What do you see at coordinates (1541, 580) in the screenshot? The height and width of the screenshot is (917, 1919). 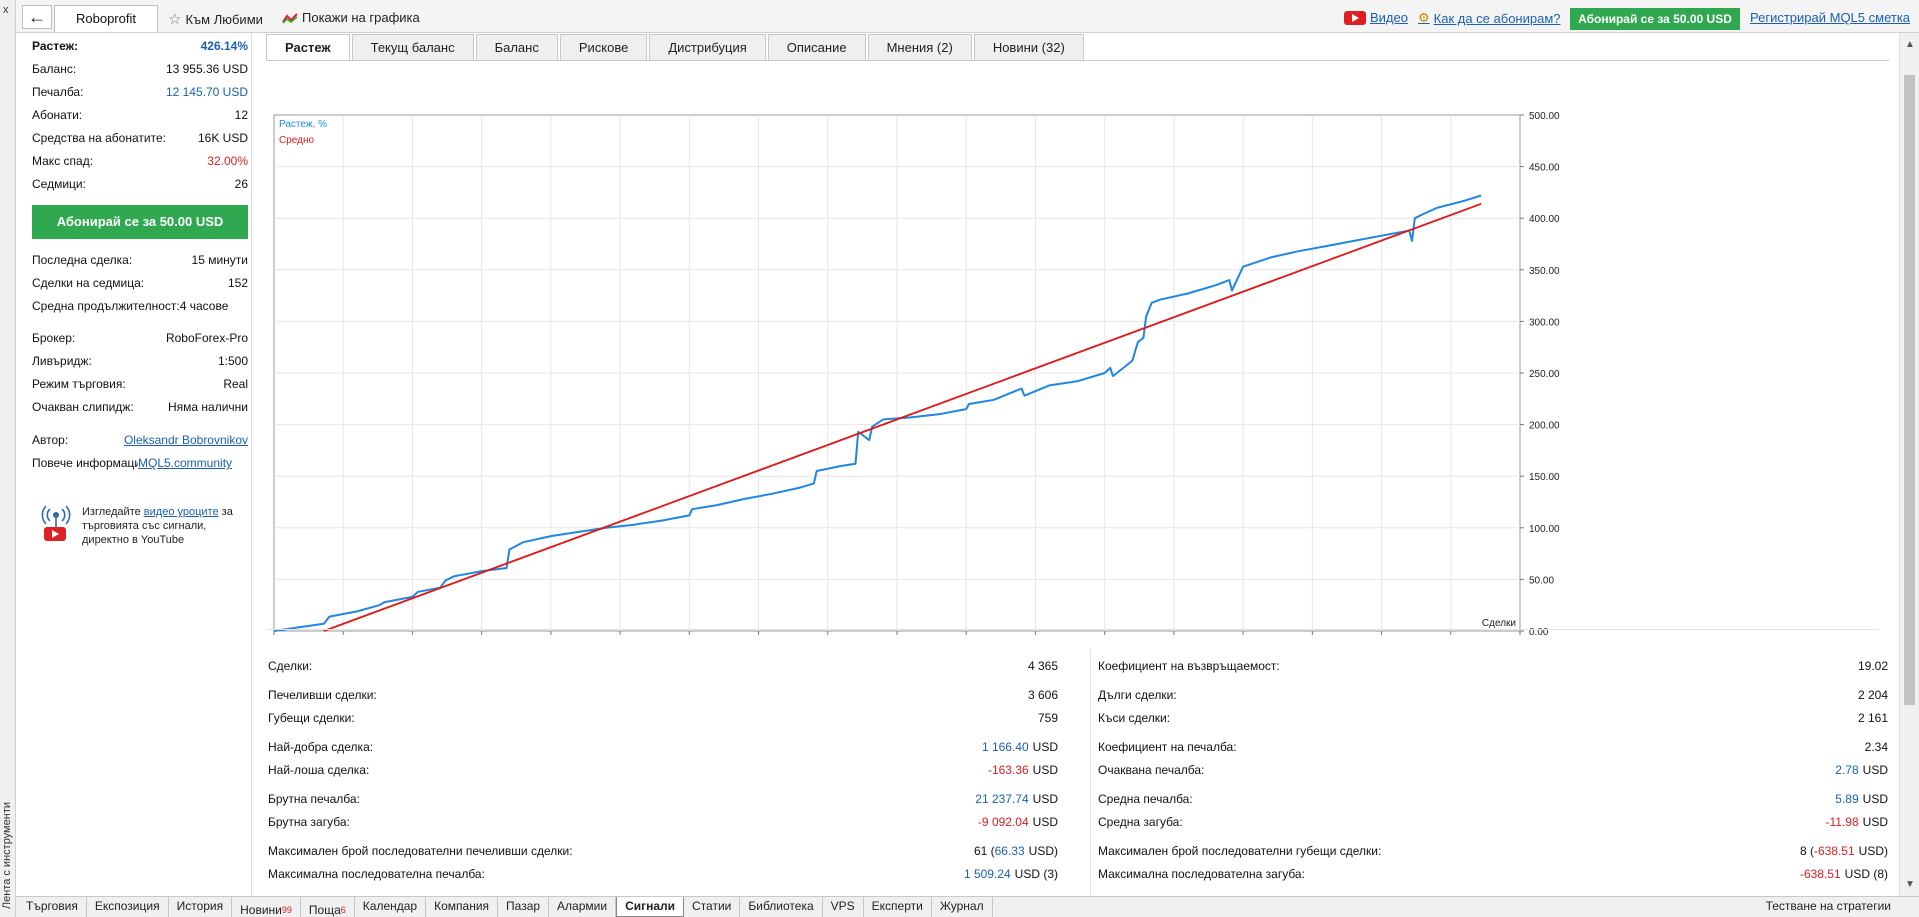 I see `y-tick-label: 50.00` at bounding box center [1541, 580].